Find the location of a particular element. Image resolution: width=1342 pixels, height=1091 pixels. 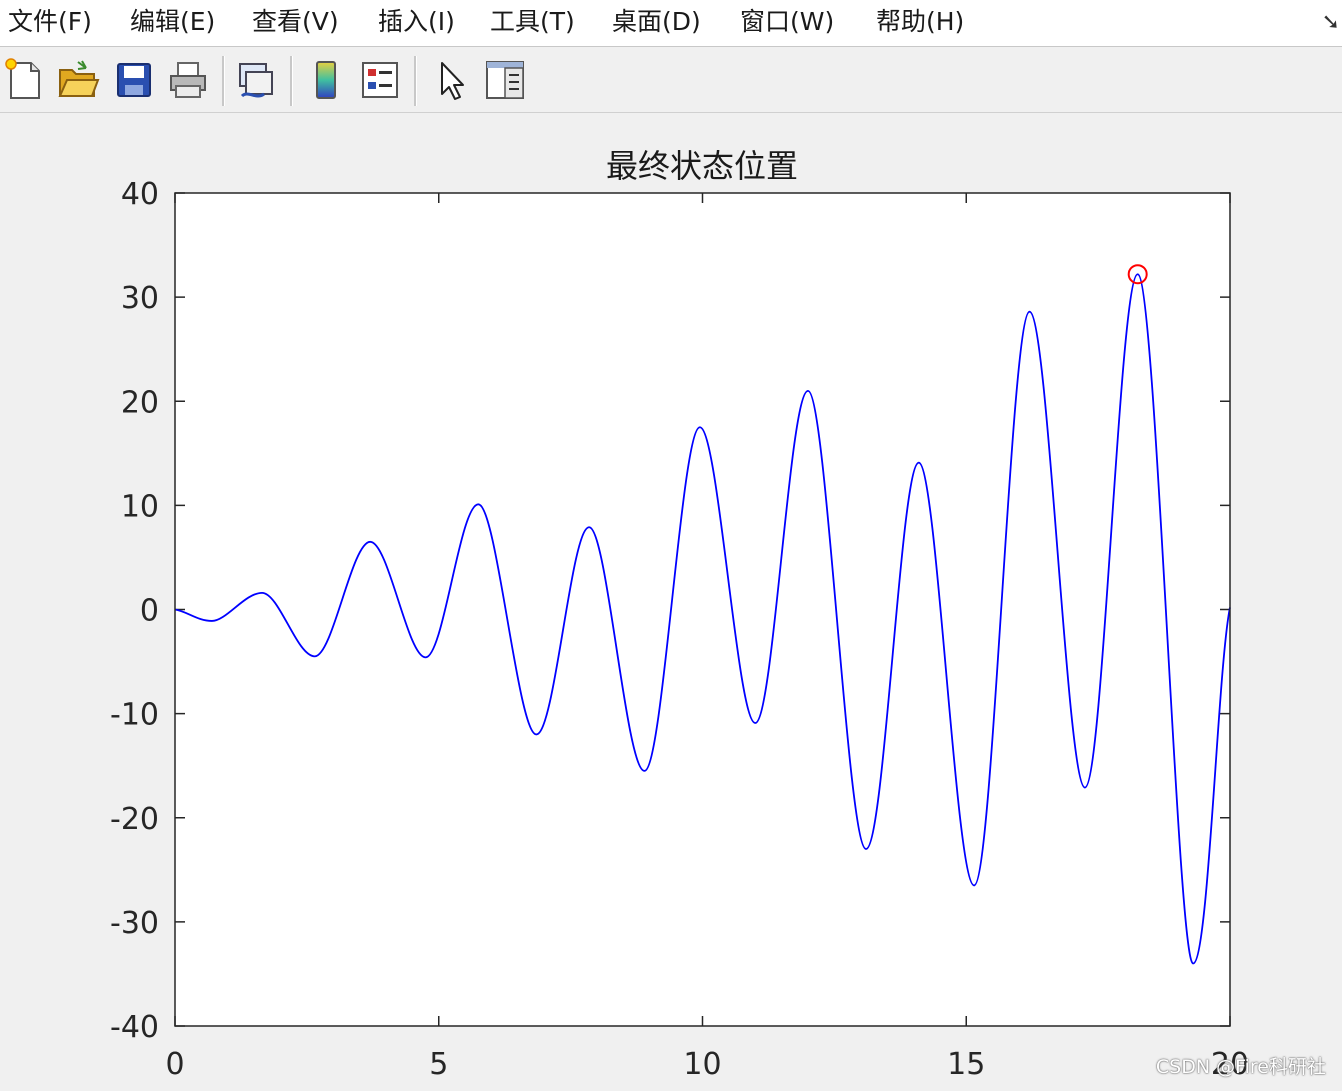

y-tick-label: 20 is located at coordinates (140, 402).